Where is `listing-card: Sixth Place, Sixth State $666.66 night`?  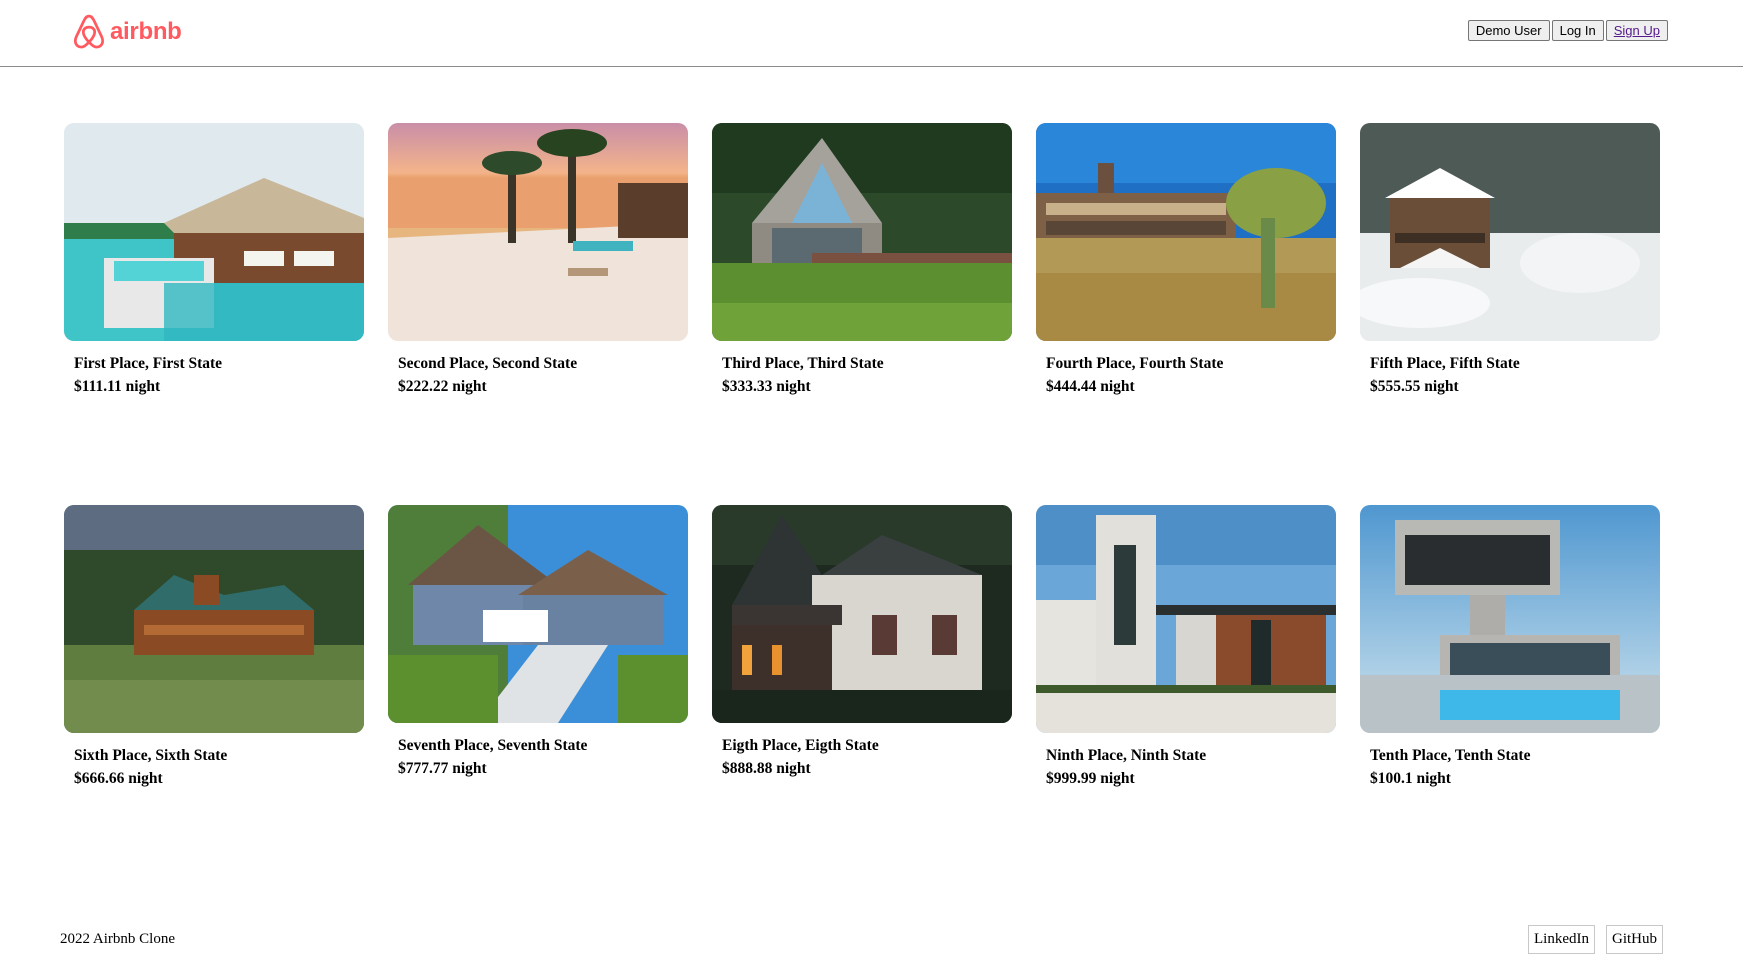
listing-card: Sixth Place, Sixth State $666.66 night is located at coordinates (214, 647).